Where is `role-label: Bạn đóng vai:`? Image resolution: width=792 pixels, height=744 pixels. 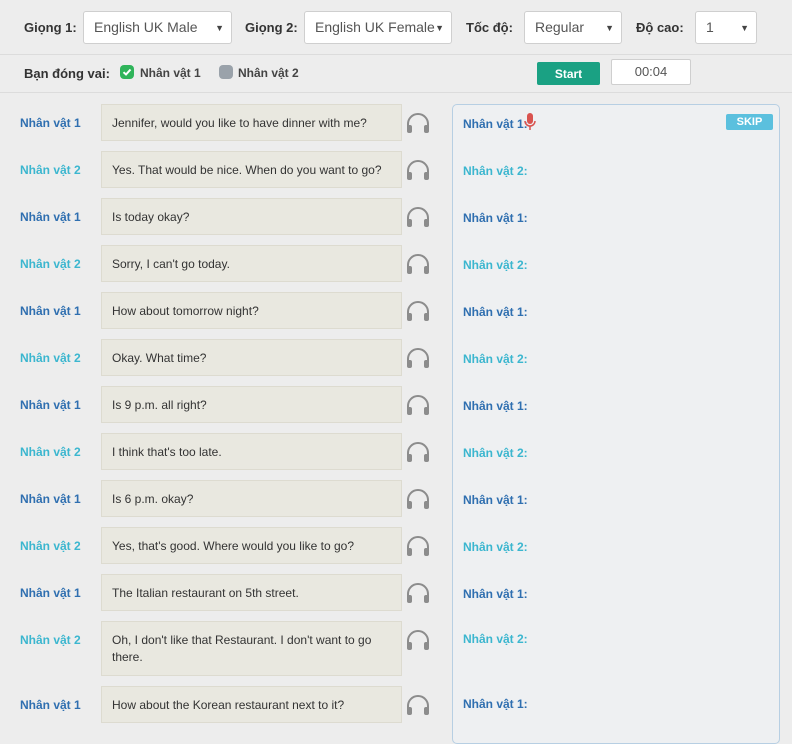
role-label: Bạn đóng vai: is located at coordinates (67, 73).